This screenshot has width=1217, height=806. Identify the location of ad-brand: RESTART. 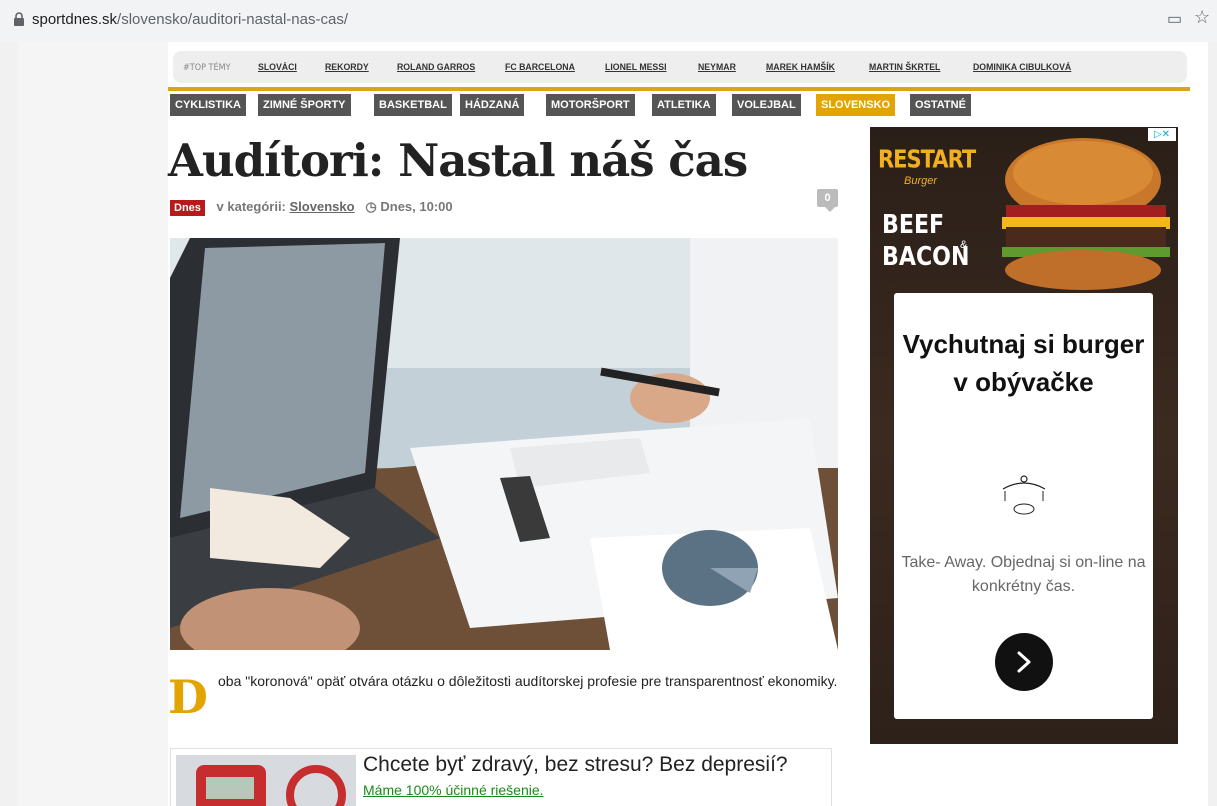
(927, 159).